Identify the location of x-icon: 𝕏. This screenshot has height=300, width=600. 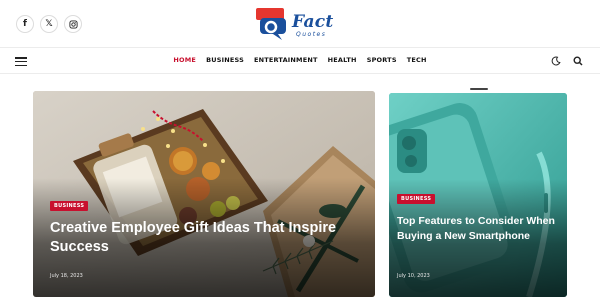
(49, 24).